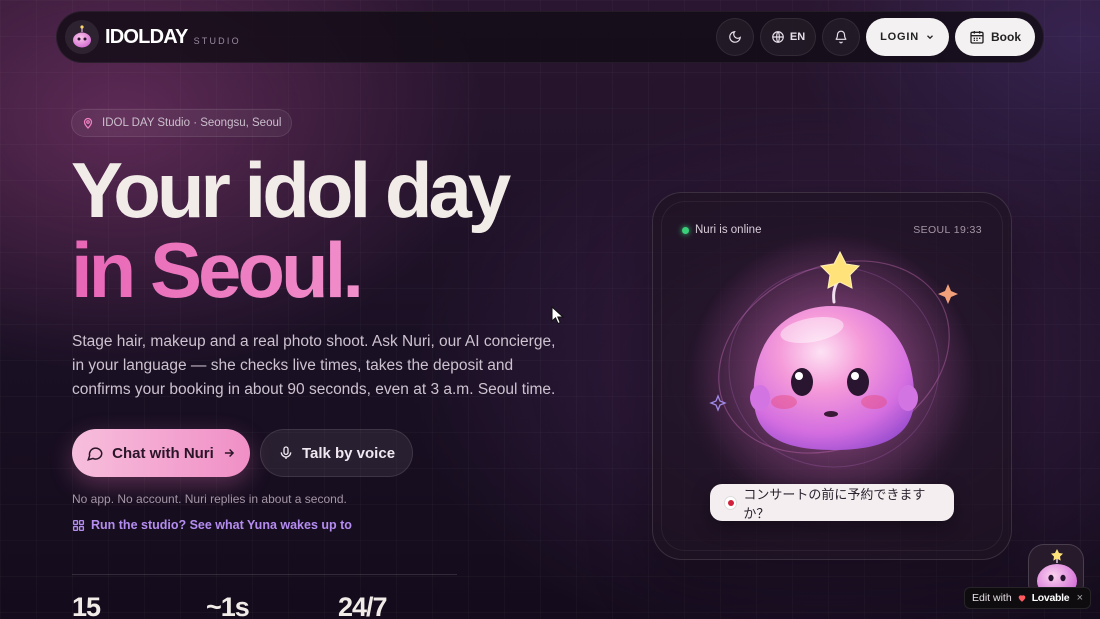  I want to click on grid-icon, so click(78, 525).